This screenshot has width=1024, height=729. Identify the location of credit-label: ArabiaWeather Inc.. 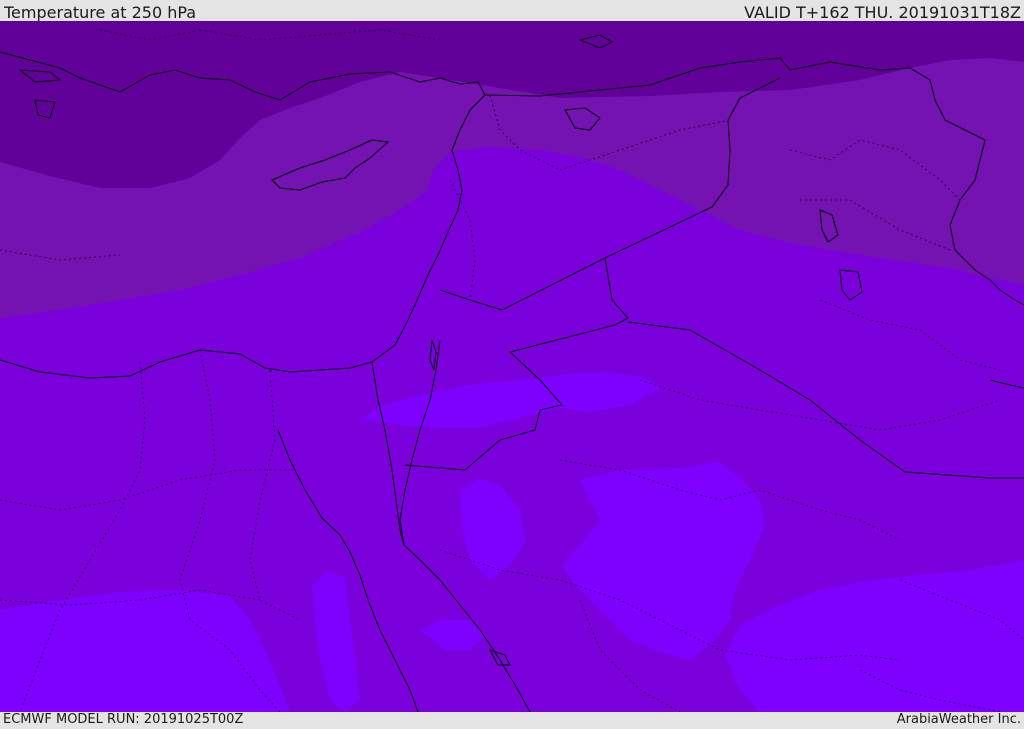
(958, 719).